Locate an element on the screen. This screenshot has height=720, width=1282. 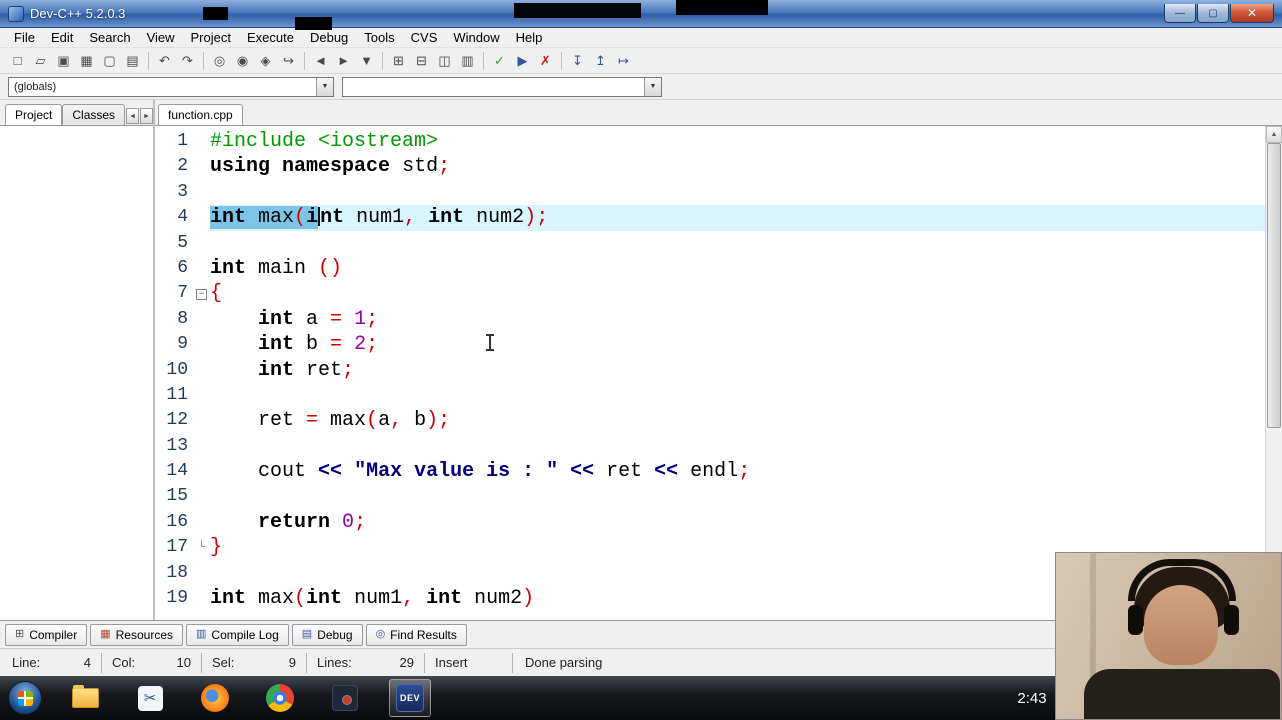
editor-tab-function-cpp: function.cpp is located at coordinates (200, 114).